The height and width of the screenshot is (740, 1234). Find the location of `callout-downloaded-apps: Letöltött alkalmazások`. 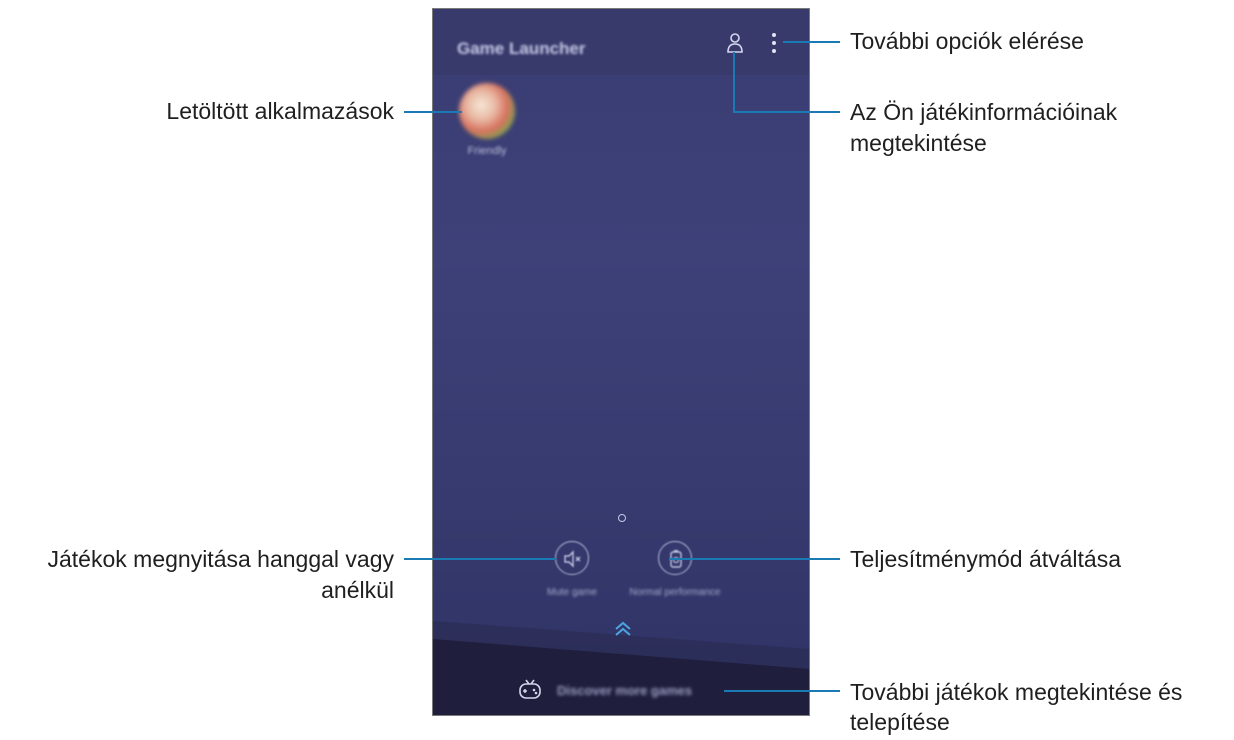

callout-downloaded-apps: Letöltött alkalmazások is located at coordinates (280, 111).